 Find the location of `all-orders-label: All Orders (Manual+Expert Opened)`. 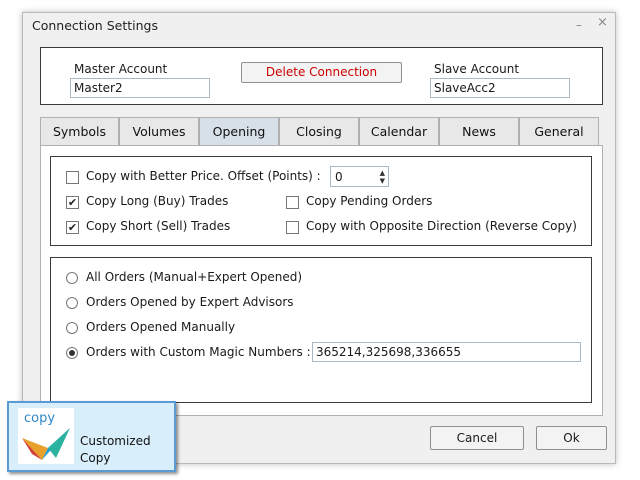

all-orders-label: All Orders (Manual+Expert Opened) is located at coordinates (194, 277).